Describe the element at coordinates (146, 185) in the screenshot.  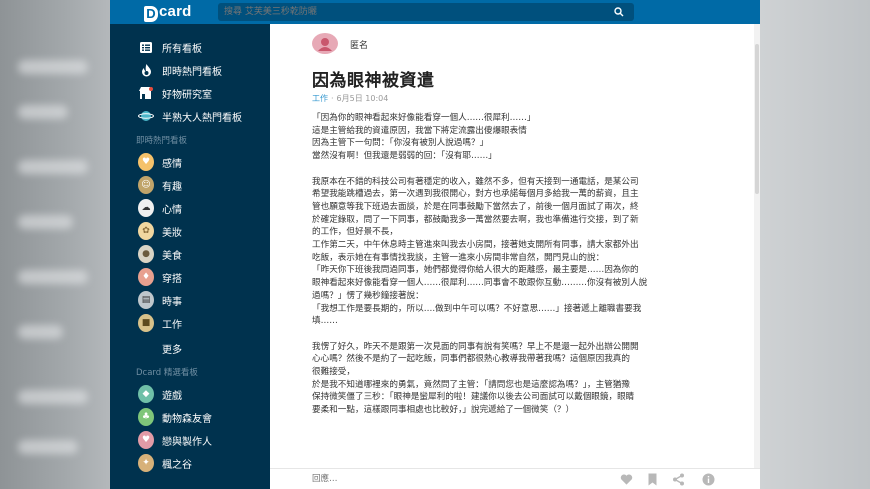
I see `funny-board-icon: ☺` at that location.